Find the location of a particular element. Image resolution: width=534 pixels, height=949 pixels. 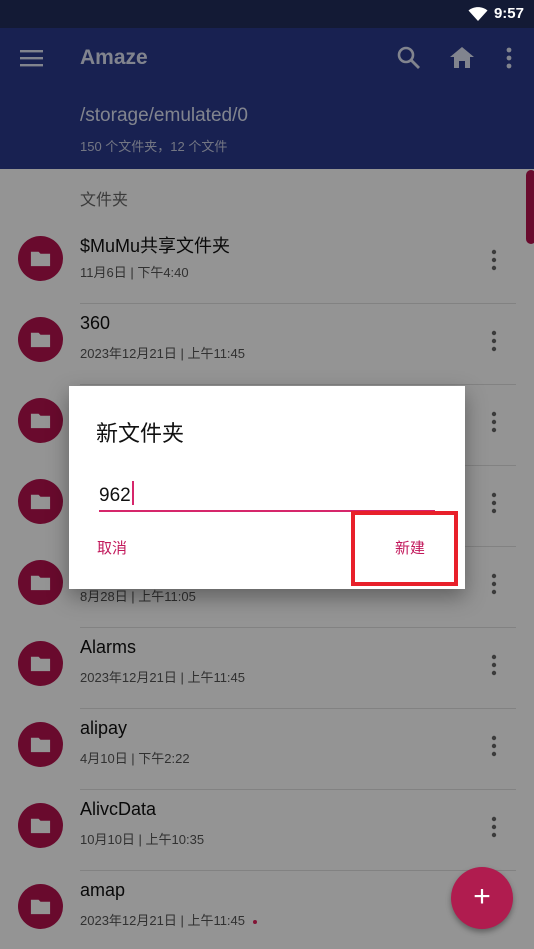

dialog-title: 新文件夹 is located at coordinates (140, 433).